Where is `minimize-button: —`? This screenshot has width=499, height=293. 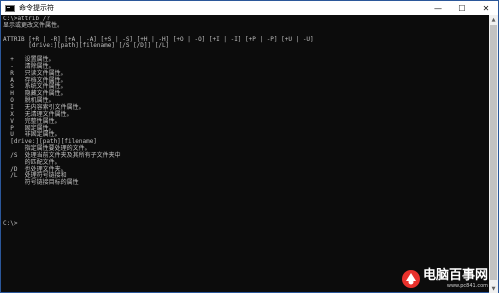 minimize-button: — is located at coordinates (438, 8).